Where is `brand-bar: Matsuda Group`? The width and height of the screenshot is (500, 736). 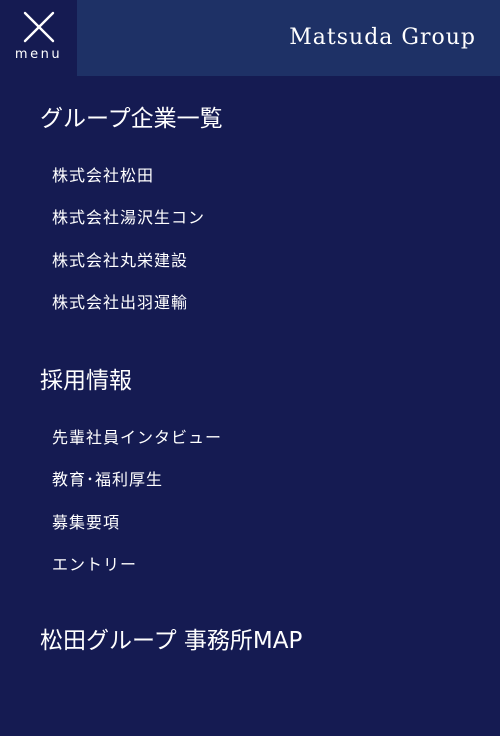
brand-bar: Matsuda Group is located at coordinates (288, 38).